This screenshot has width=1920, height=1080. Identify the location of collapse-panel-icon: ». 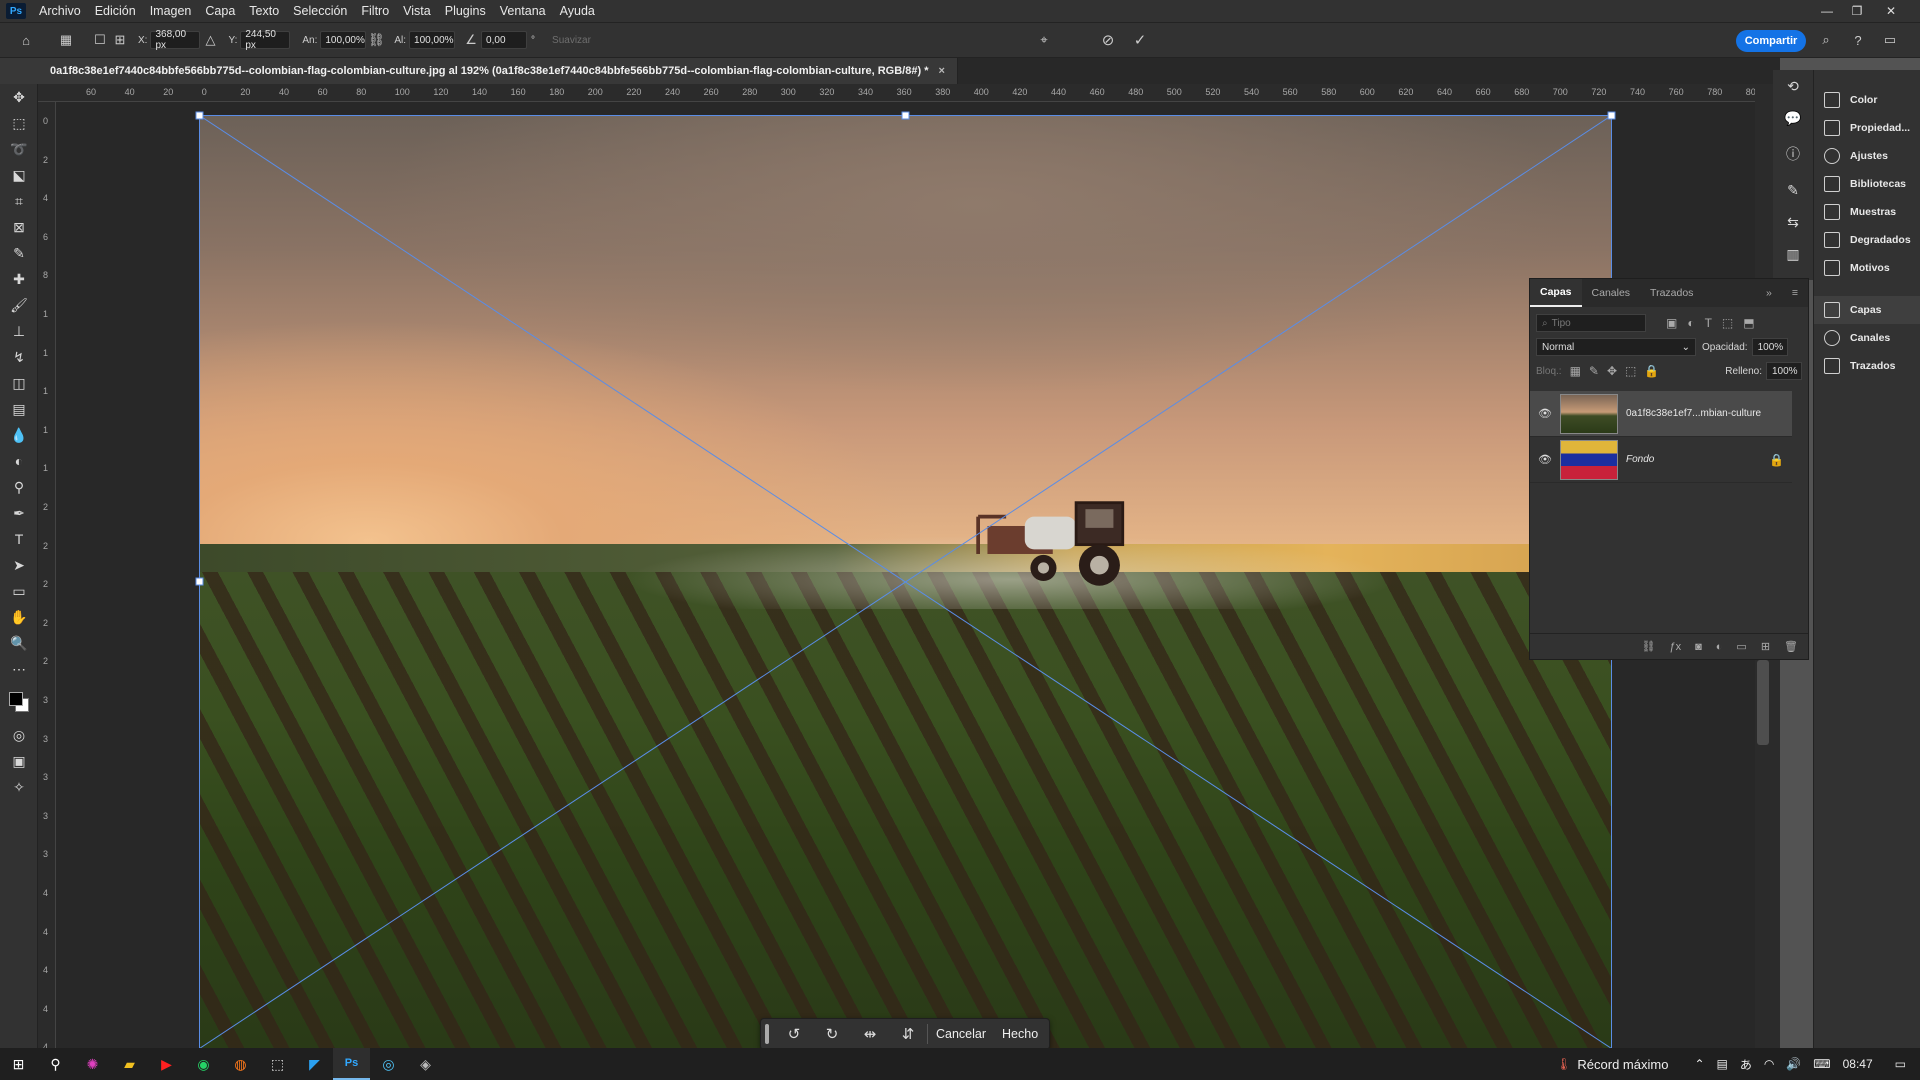
(1769, 293).